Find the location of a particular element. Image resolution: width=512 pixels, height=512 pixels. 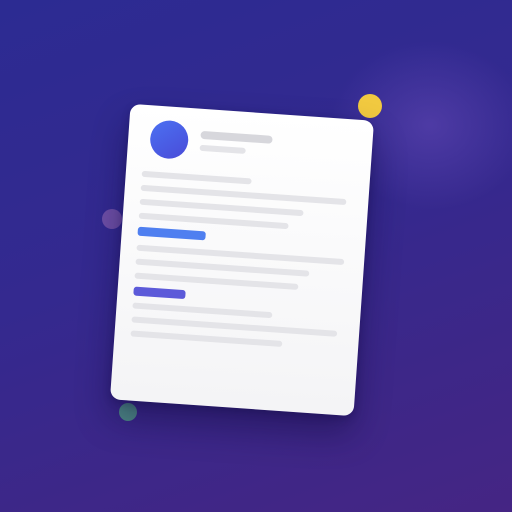

avatar is located at coordinates (169, 139).